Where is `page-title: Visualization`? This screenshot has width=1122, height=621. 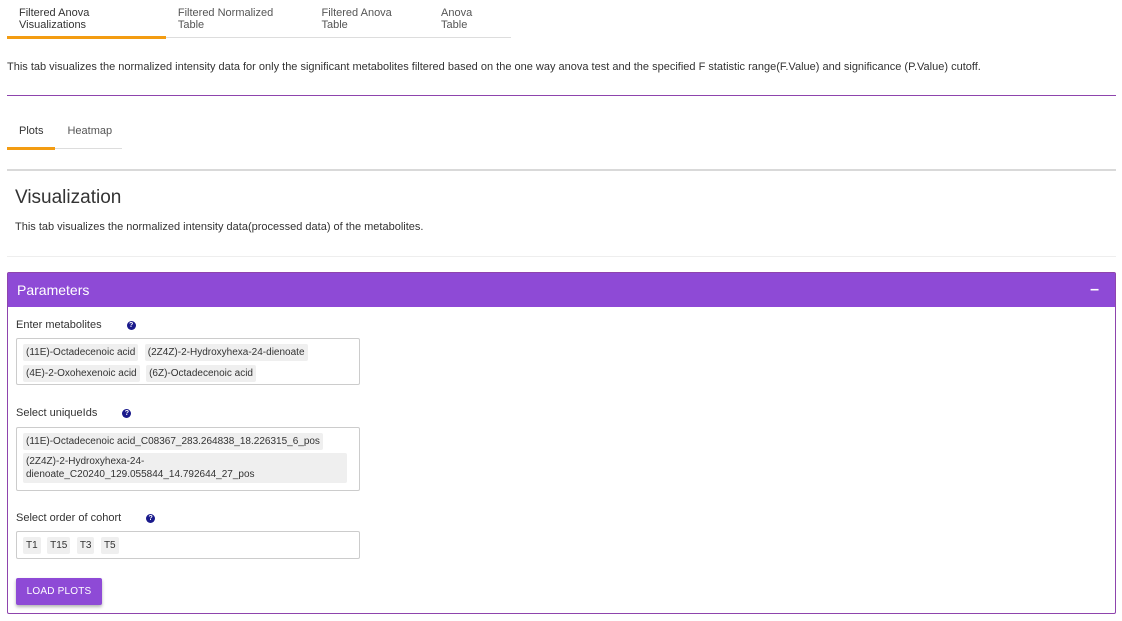
page-title: Visualization is located at coordinates (68, 197).